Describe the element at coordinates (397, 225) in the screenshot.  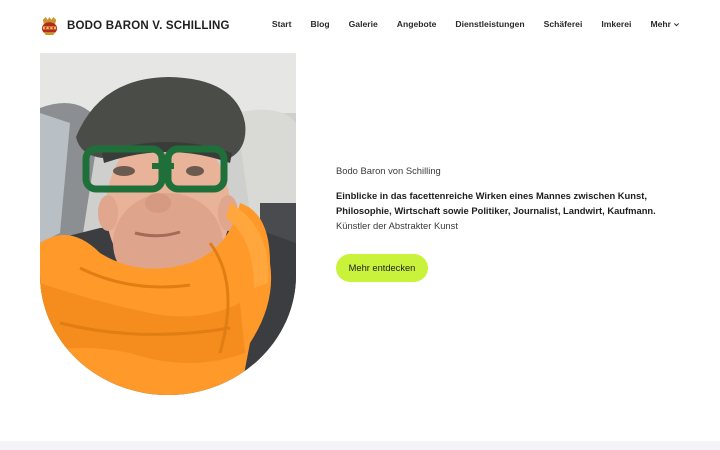
I see `hero-description-regular: Künstler der Abstrakter Kunst` at that location.